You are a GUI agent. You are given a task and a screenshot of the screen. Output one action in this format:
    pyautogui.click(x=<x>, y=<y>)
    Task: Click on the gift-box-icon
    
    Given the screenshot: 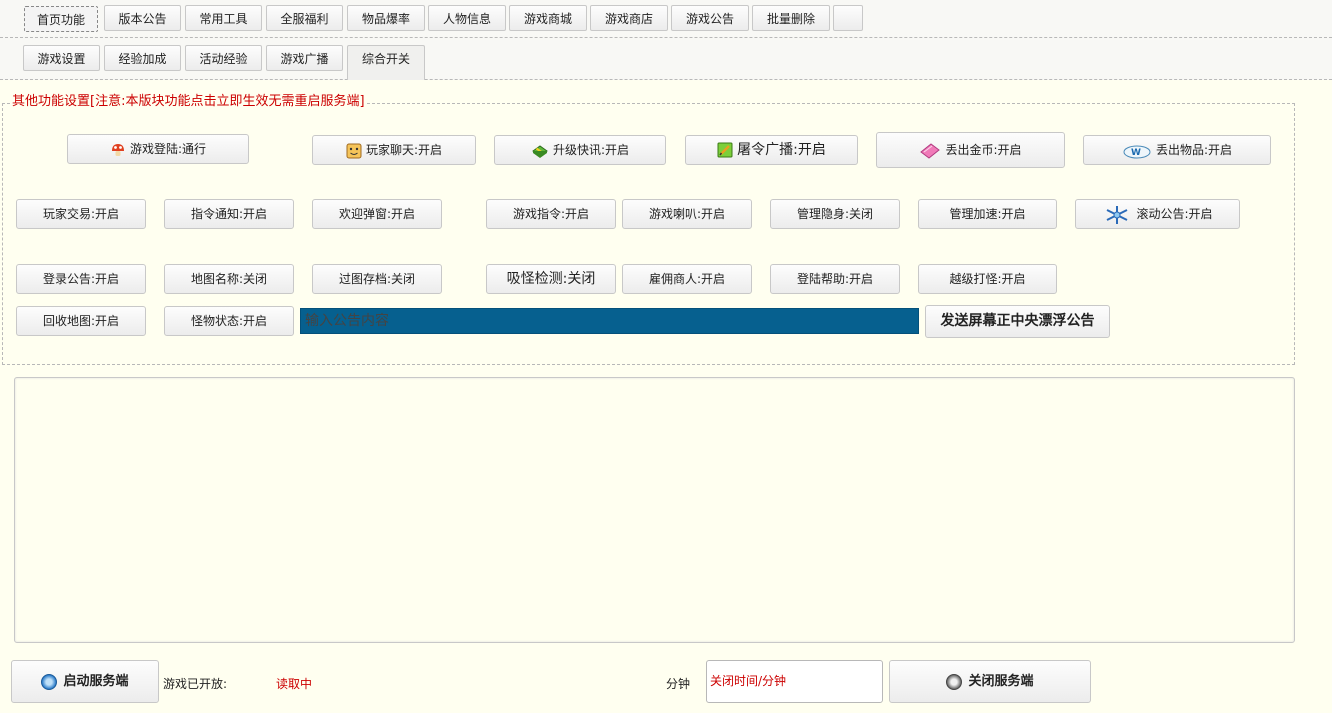 What is the action you would take?
    pyautogui.click(x=540, y=151)
    